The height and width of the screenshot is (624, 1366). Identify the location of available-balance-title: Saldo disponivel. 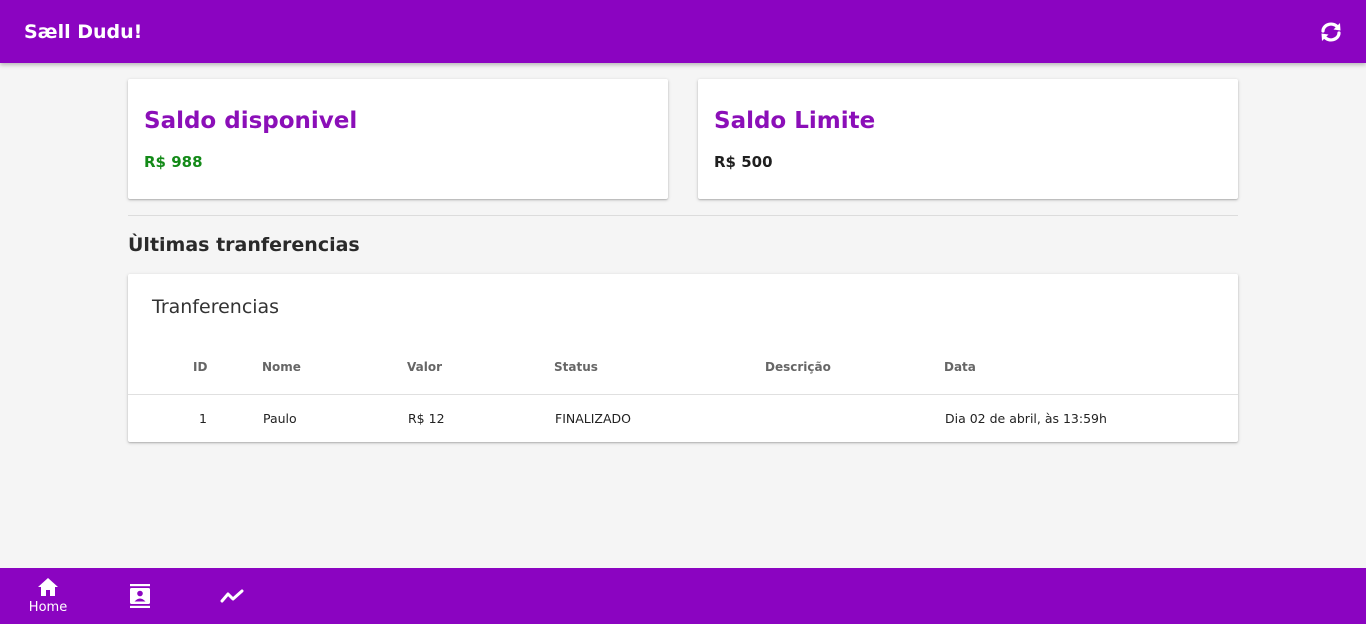
(251, 121).